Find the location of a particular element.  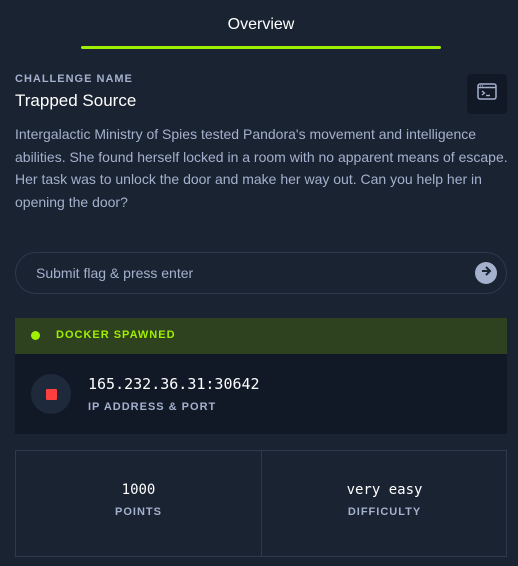

docker-status-label: DOCKER SPAWNED is located at coordinates (116, 335).